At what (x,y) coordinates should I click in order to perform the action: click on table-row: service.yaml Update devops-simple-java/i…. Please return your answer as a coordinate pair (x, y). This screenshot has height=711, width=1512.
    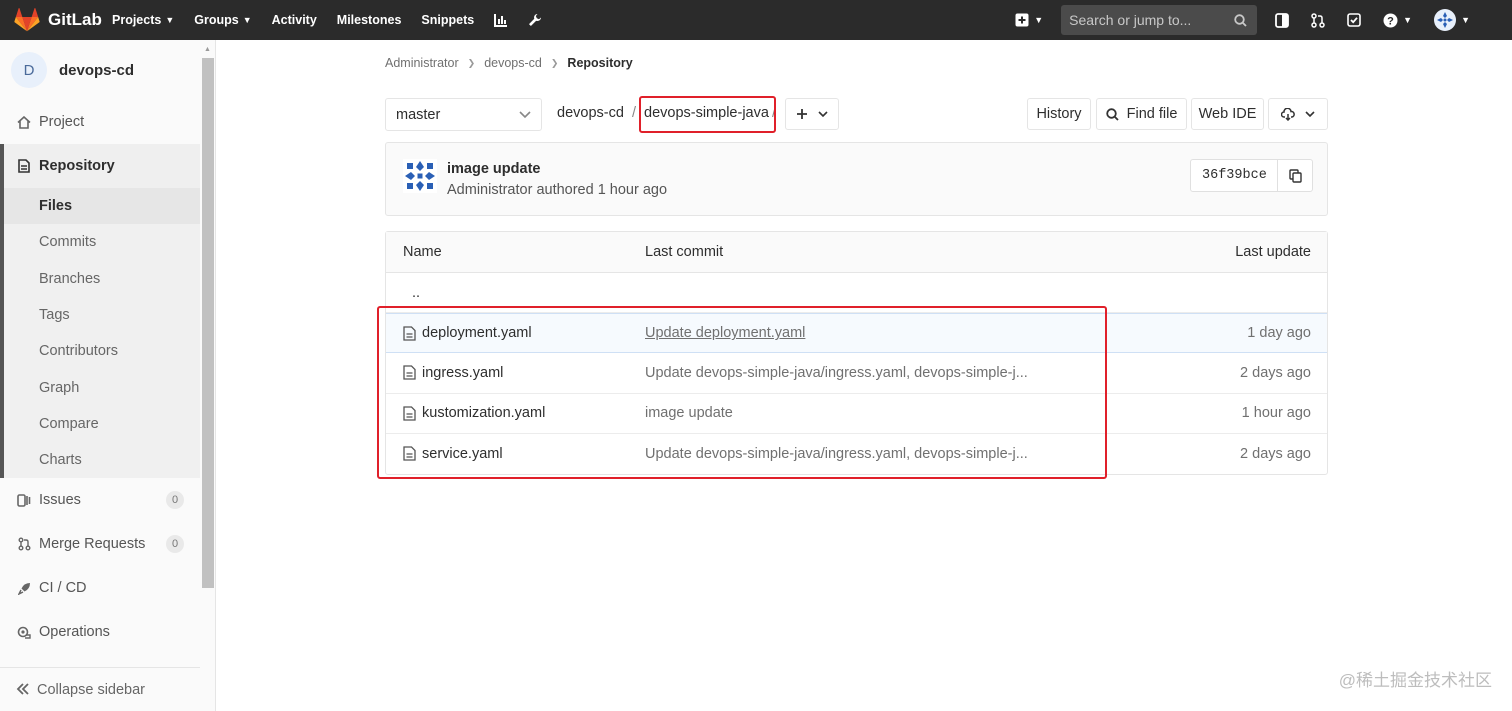
    Looking at the image, I should click on (856, 454).